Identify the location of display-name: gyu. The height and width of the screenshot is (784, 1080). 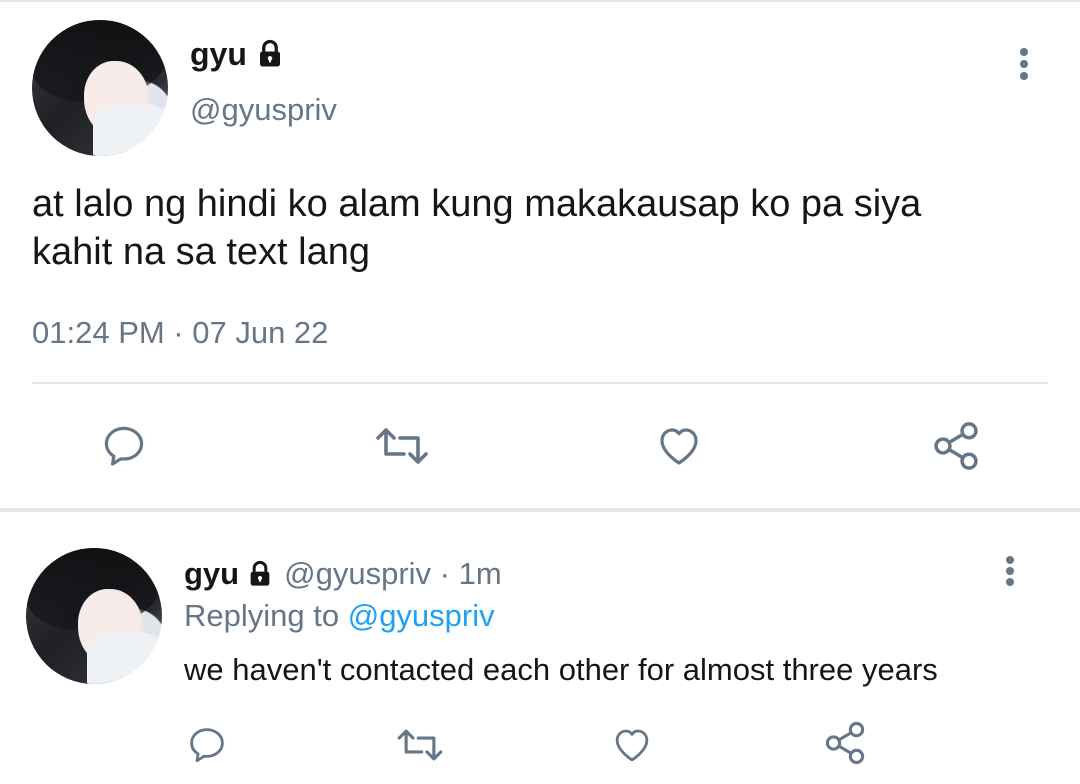
(218, 54).